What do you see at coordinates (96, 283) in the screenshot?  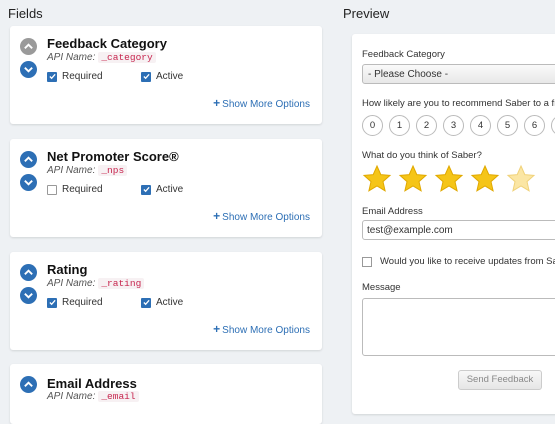 I see `api-name: API Name: _rating` at bounding box center [96, 283].